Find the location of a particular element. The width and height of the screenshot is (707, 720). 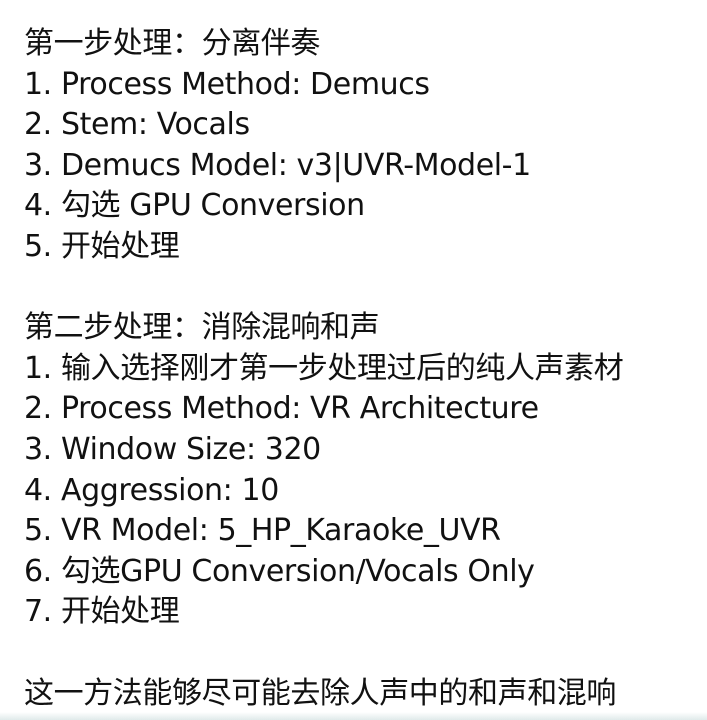

section2-step-3: 3. Window Size: 320 is located at coordinates (172, 449).